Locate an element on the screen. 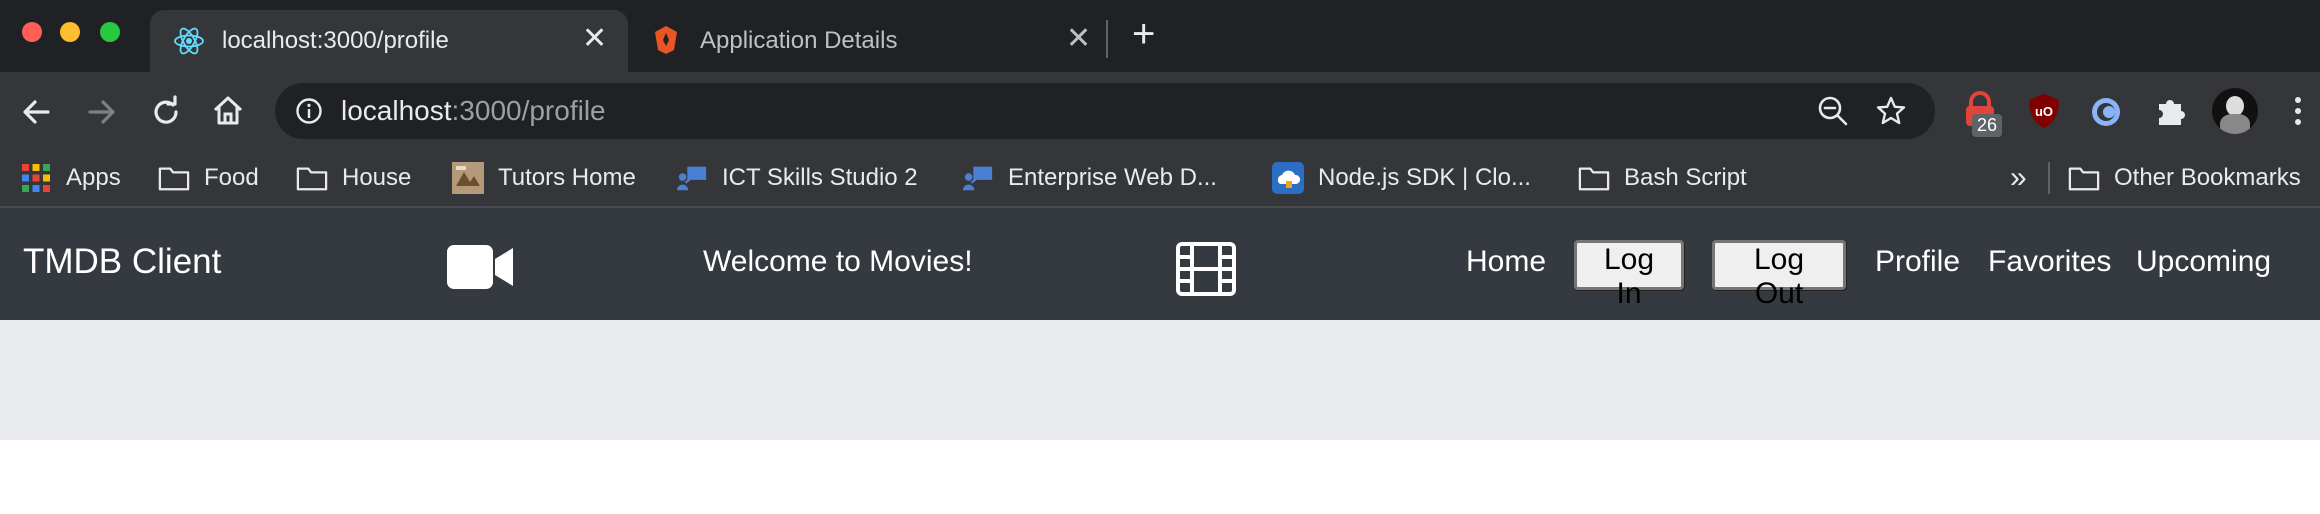 The image size is (2320, 514). bookmark-tutors-home: Tutors Home is located at coordinates (544, 178).